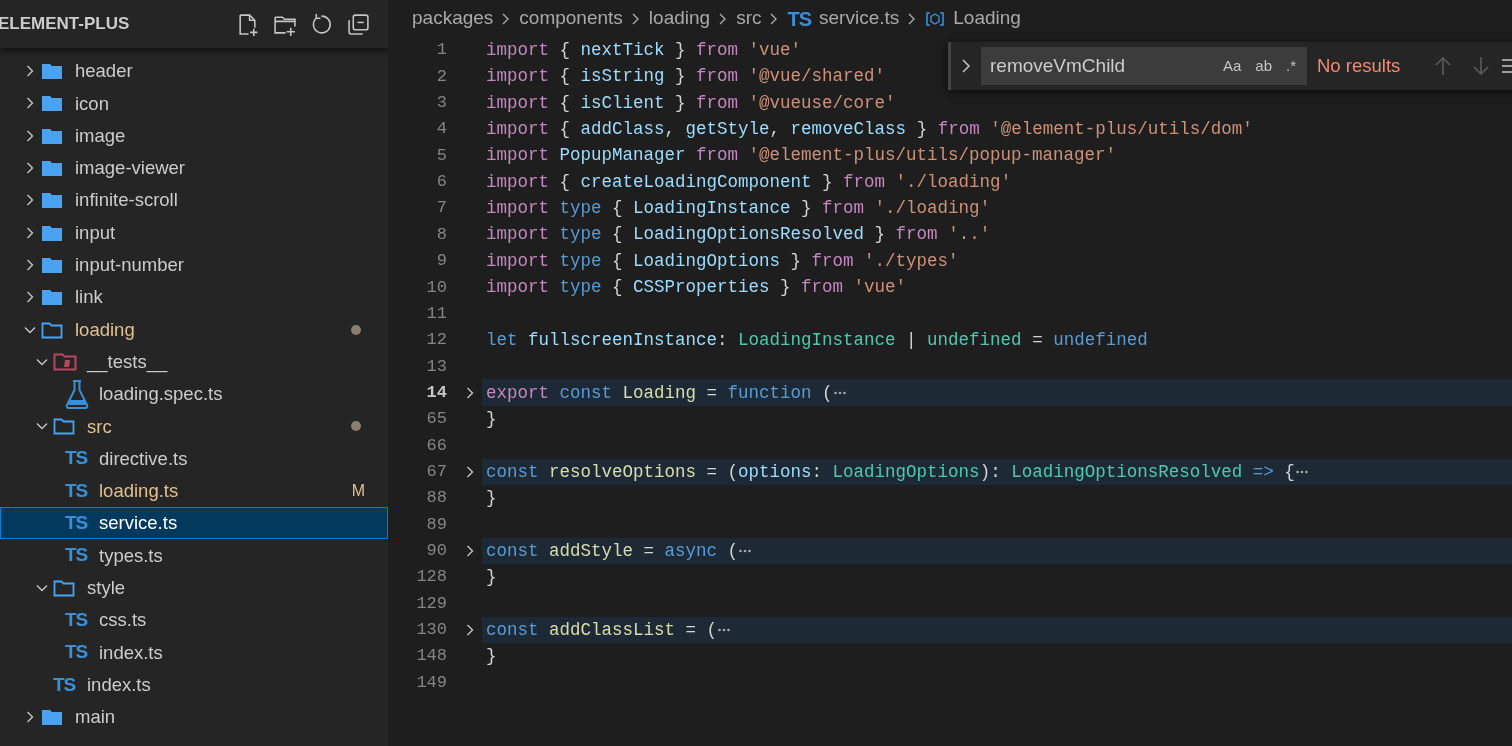 The height and width of the screenshot is (746, 1512). I want to click on line-number: 14, so click(436, 392).